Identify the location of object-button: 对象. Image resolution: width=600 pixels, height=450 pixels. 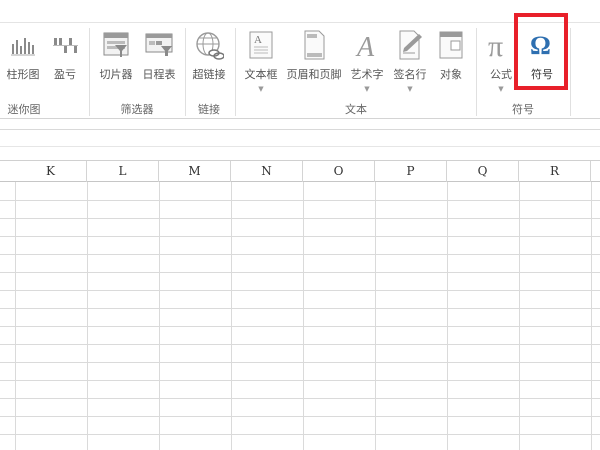
(451, 59).